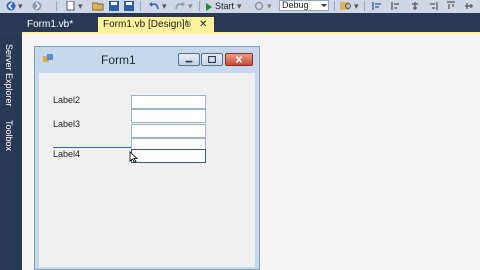 Image resolution: width=480 pixels, height=270 pixels. Describe the element at coordinates (396, 6) in the screenshot. I see `align-left-icon` at that location.